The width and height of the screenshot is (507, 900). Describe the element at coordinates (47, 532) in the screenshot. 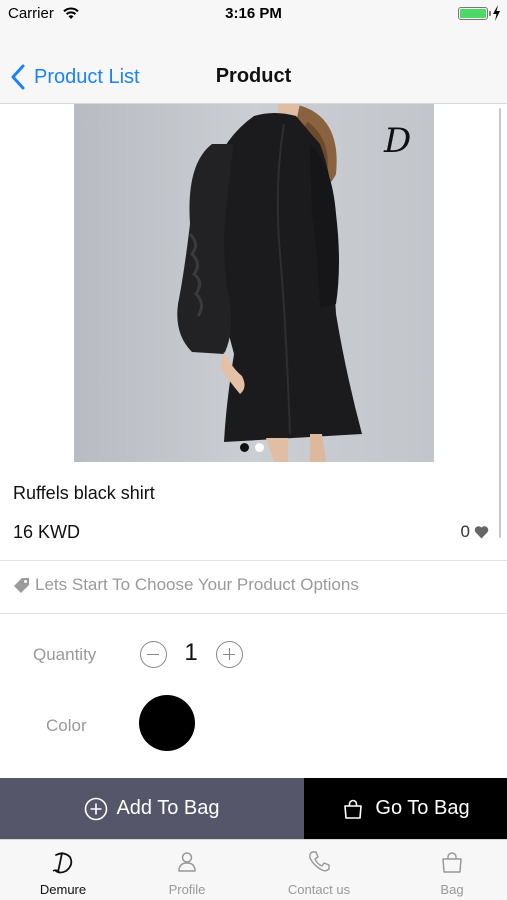

I see `product-price: 16 KWD` at that location.